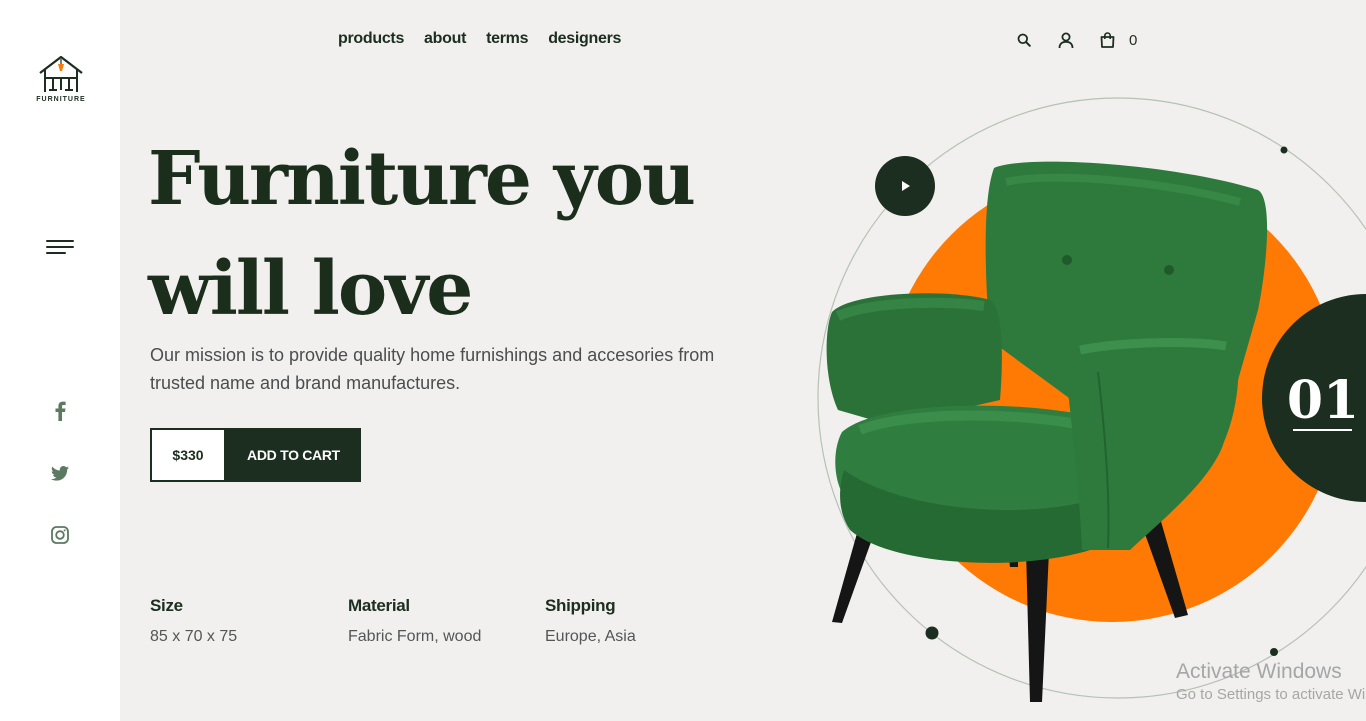 Image resolution: width=1366 pixels, height=721 pixels. Describe the element at coordinates (194, 636) in the screenshot. I see `spec-value: 85 x 70 x 75` at that location.